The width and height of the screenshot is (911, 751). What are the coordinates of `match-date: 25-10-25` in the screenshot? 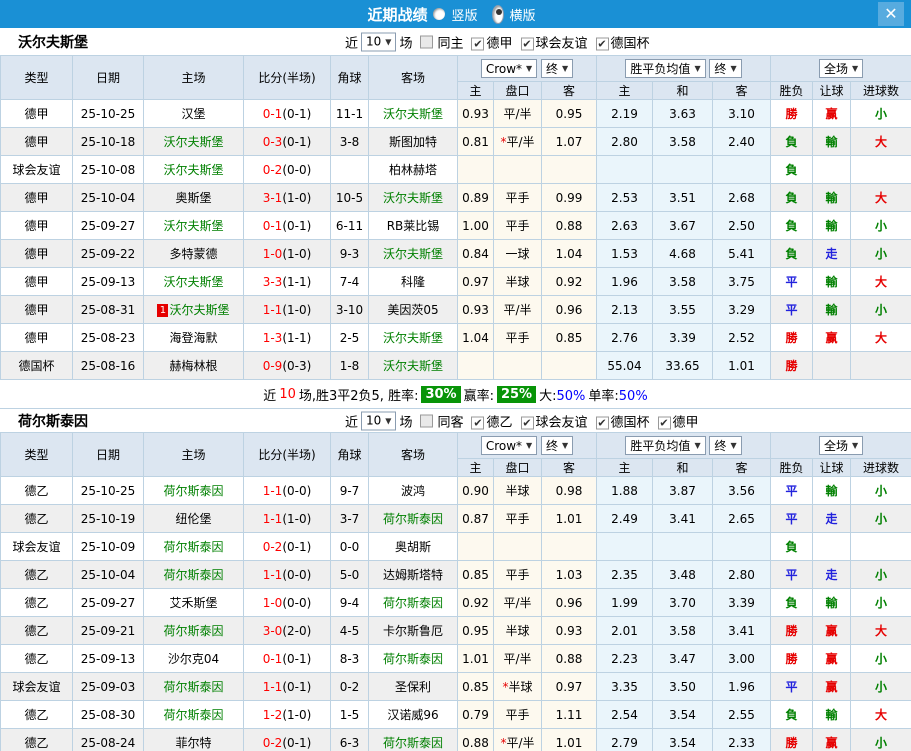 It's located at (108, 490).